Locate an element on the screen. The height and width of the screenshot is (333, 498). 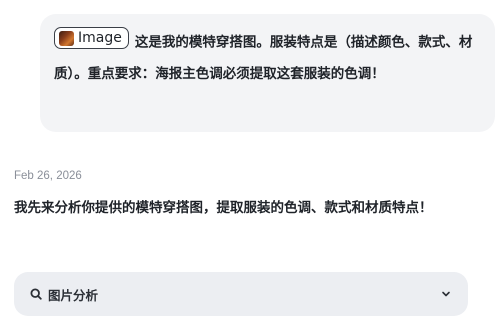
message-timestamp: Feb 26, 2026 is located at coordinates (48, 176).